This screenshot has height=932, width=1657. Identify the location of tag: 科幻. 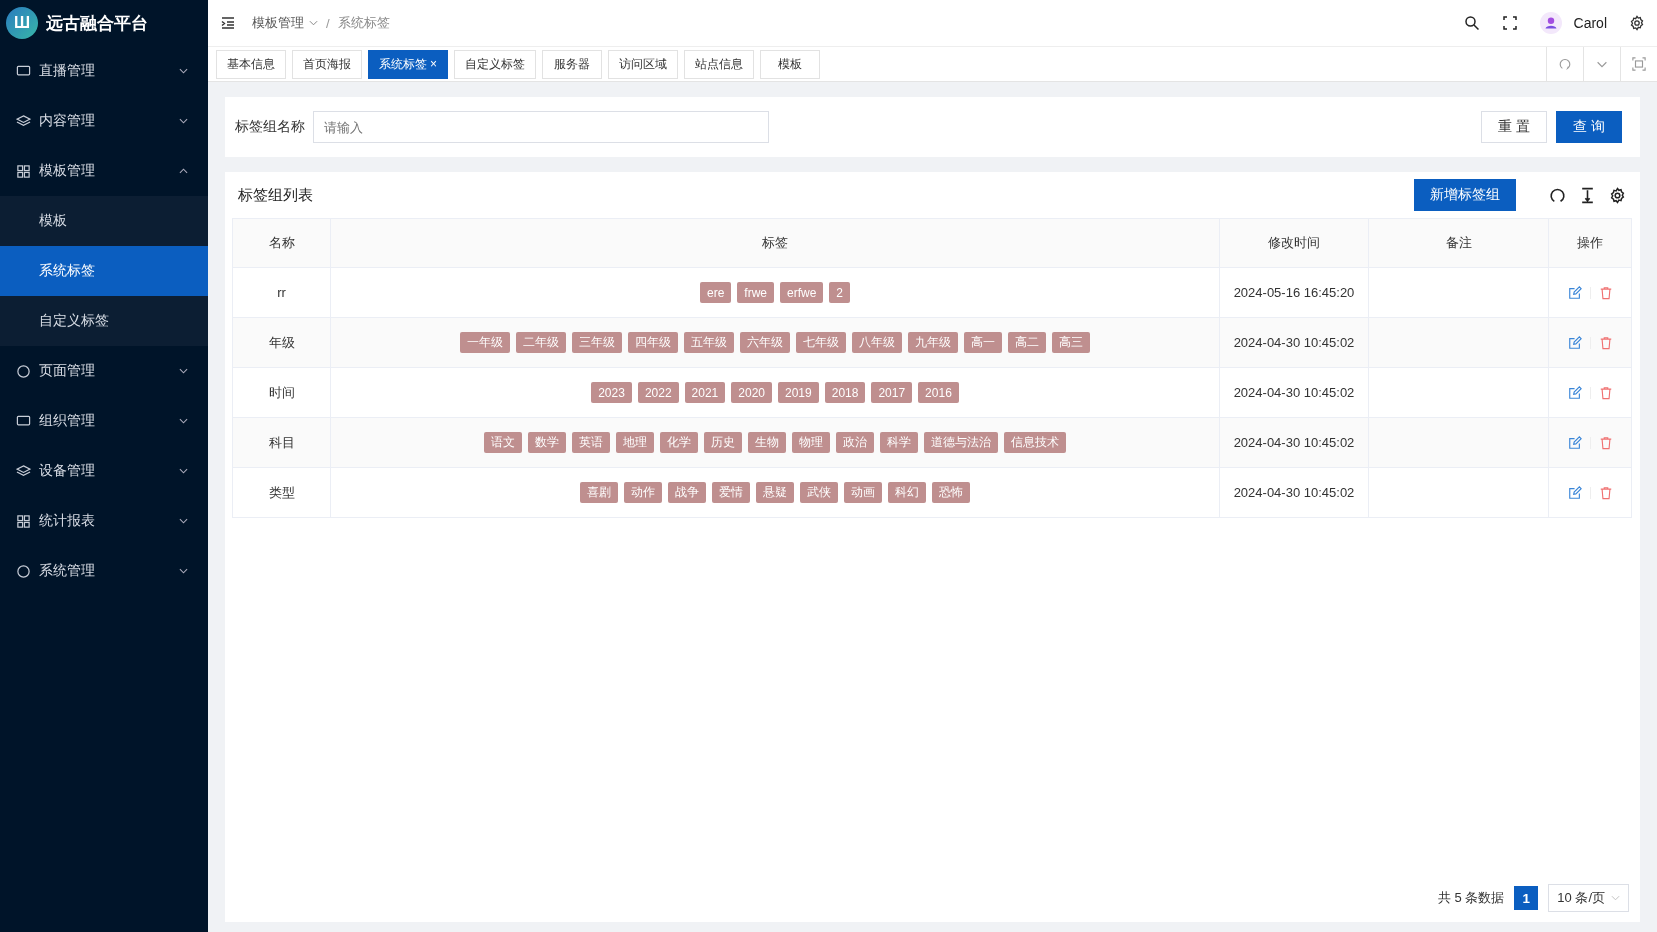
(907, 492).